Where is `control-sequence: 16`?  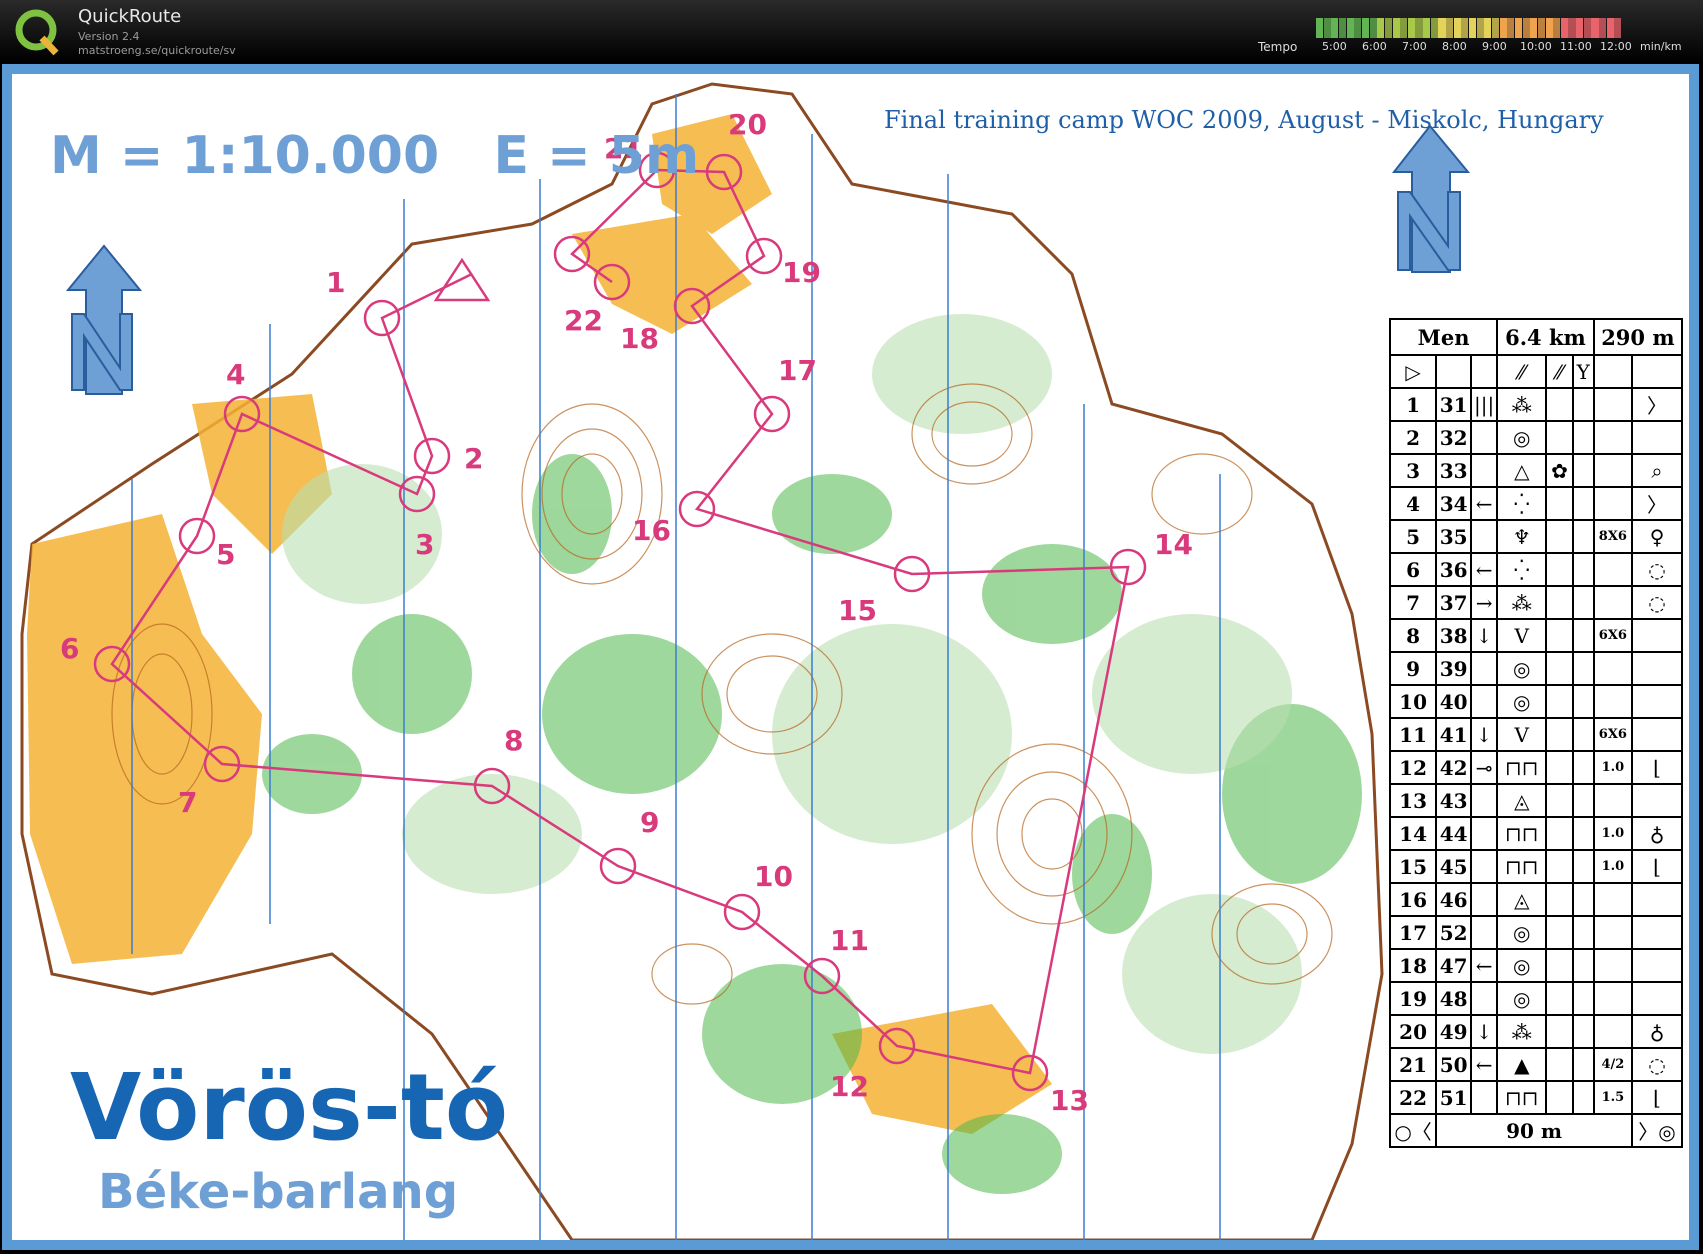 control-sequence: 16 is located at coordinates (1413, 899).